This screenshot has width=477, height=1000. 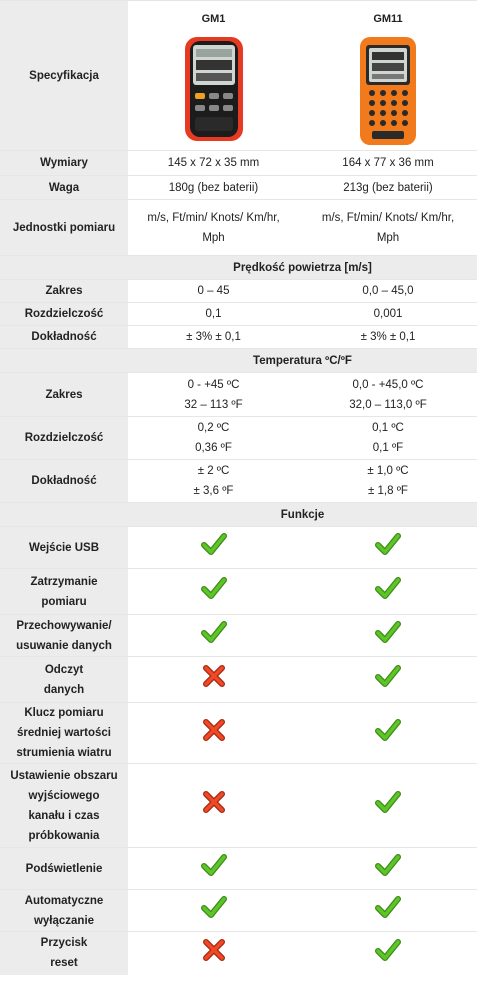 I want to click on product-gm11: GM11, so click(x=388, y=75).